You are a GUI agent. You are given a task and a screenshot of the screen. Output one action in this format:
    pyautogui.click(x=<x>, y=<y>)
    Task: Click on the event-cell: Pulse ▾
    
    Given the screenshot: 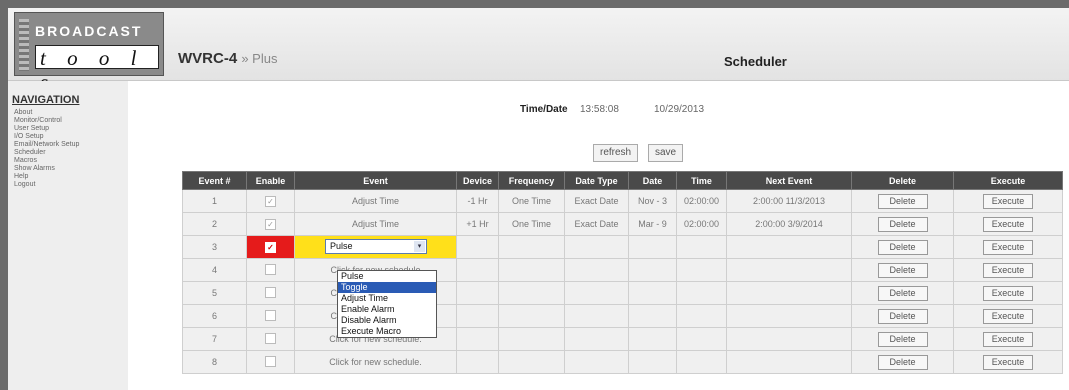 What is the action you would take?
    pyautogui.click(x=375, y=247)
    